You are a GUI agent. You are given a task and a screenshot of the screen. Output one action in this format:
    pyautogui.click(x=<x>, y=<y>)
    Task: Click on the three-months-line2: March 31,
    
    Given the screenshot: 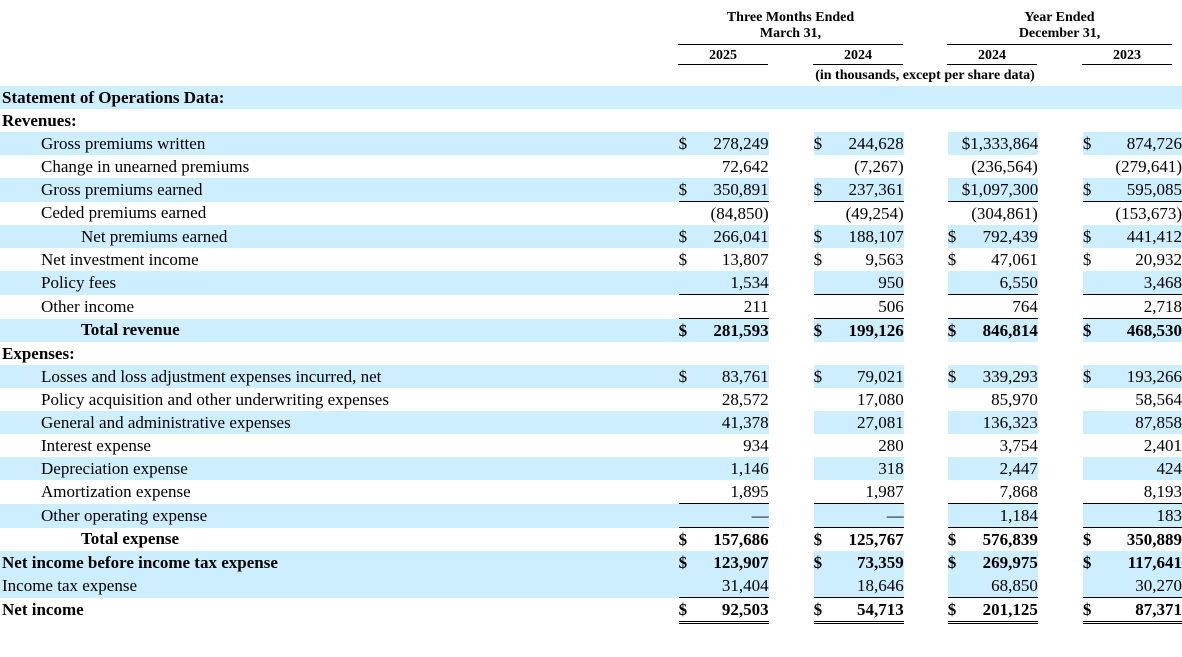 What is the action you would take?
    pyautogui.click(x=790, y=33)
    